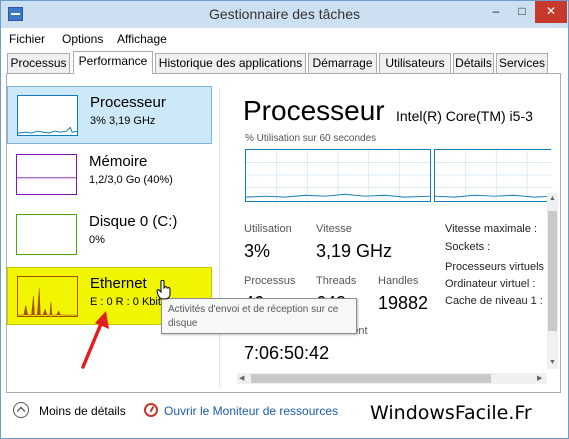 This screenshot has height=439, width=569. Describe the element at coordinates (118, 161) in the screenshot. I see `sidebar-item-label: Mémoire` at that location.